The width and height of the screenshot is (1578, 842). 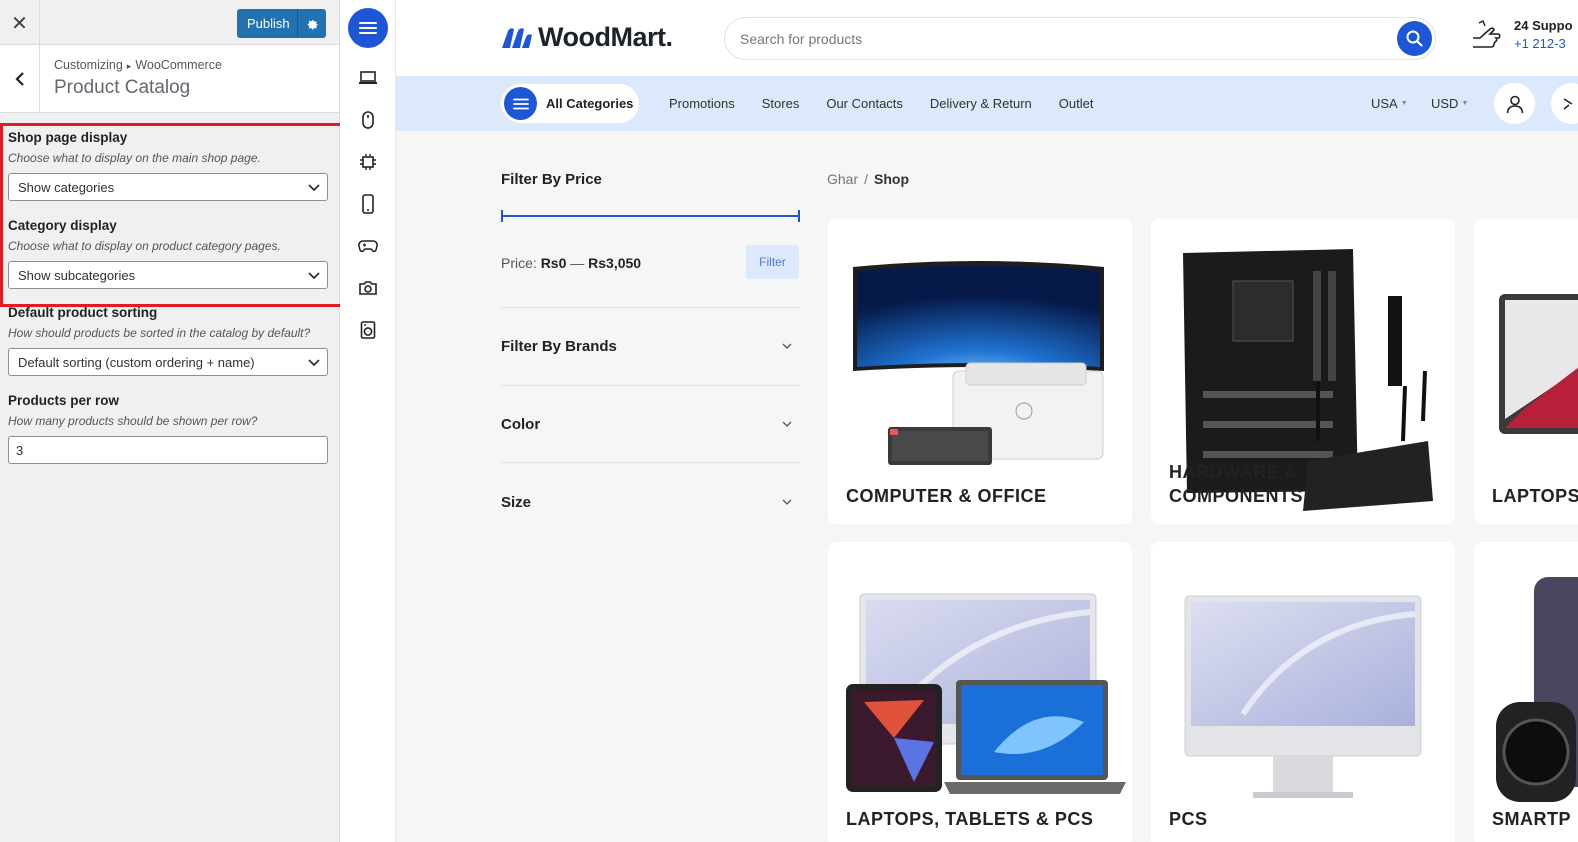 What do you see at coordinates (1537, 689) in the screenshot?
I see `smartphone-watch-image` at bounding box center [1537, 689].